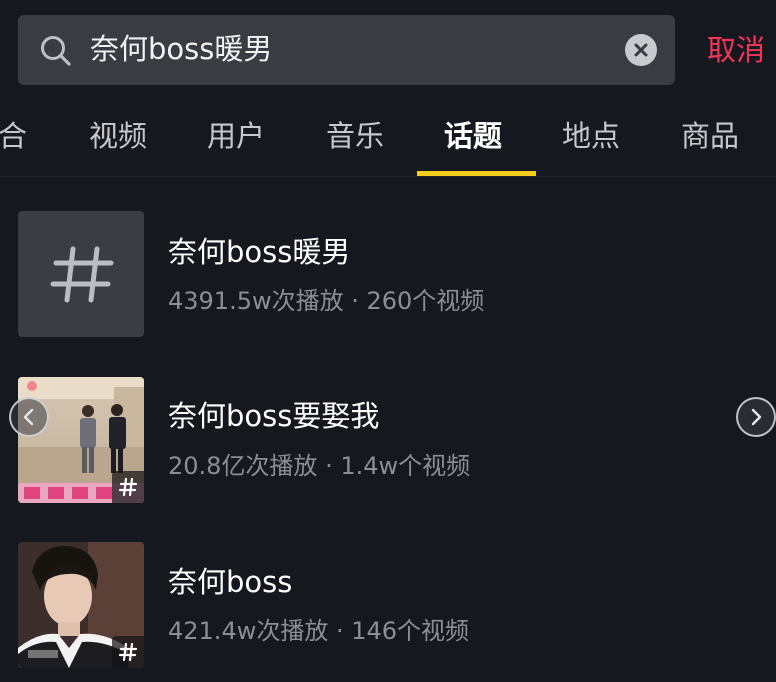 Image resolution: width=776 pixels, height=682 pixels. Describe the element at coordinates (259, 252) in the screenshot. I see `topic-title: 奈何boss暖男` at that location.